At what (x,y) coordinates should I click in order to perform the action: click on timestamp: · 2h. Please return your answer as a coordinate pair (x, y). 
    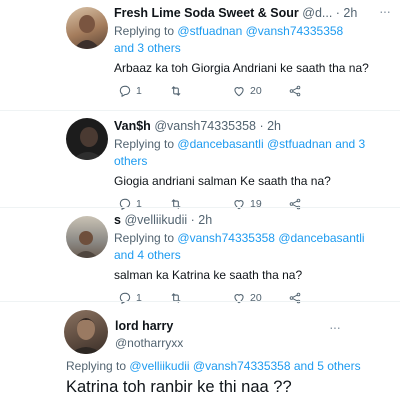
    Looking at the image, I should click on (347, 13).